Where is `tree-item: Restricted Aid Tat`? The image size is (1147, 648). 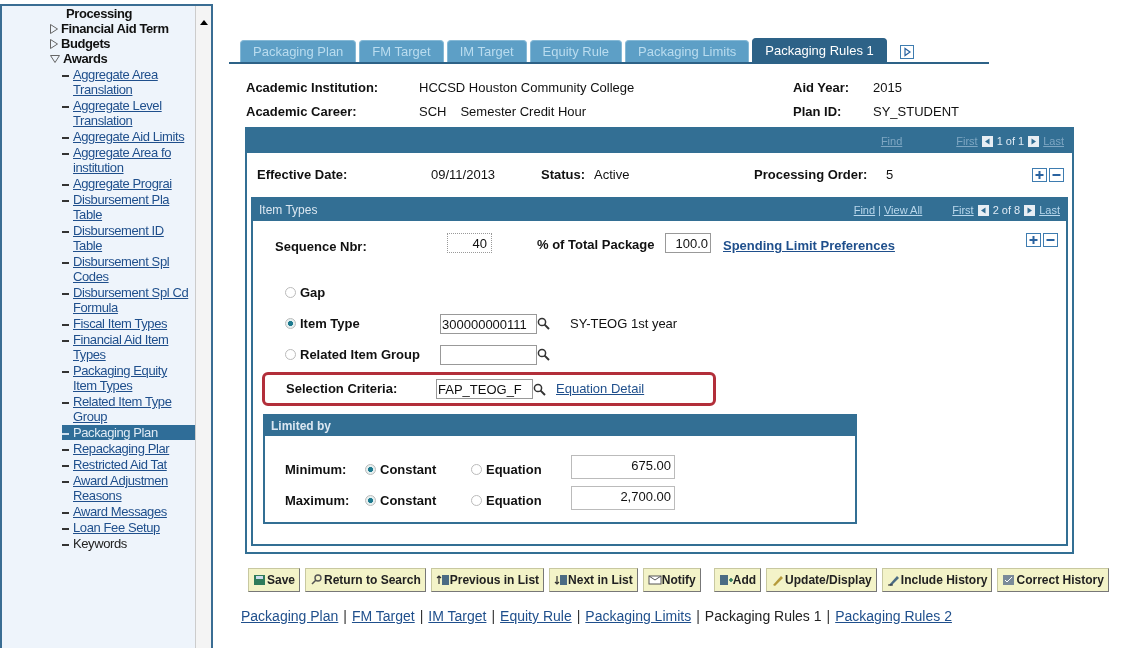 tree-item: Restricted Aid Tat is located at coordinates (131, 464).